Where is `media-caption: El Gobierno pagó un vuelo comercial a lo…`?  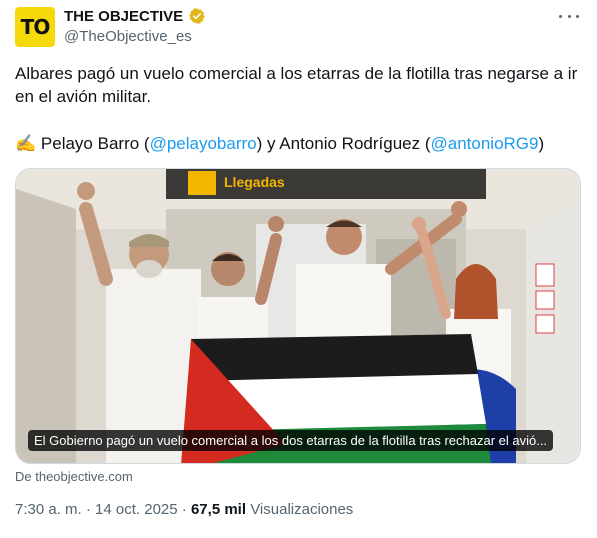
media-caption: El Gobierno pagó un vuelo comercial a lo… is located at coordinates (291, 440).